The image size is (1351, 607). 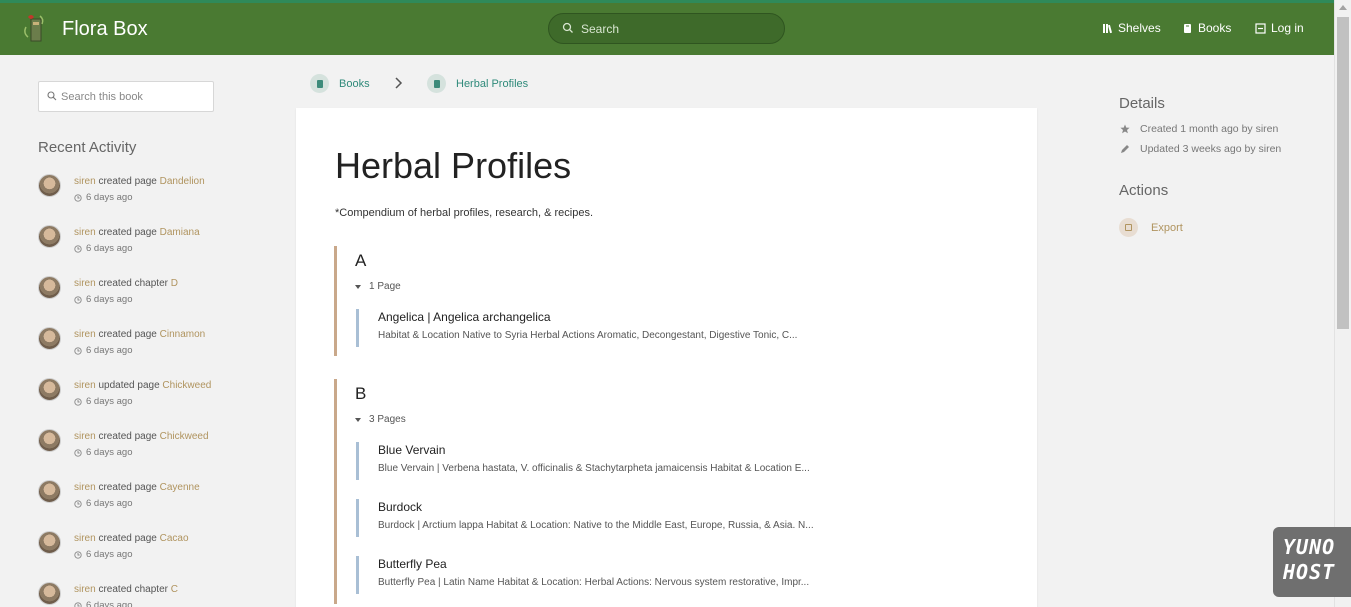 I want to click on scrollbar-thumb, so click(x=1343, y=173).